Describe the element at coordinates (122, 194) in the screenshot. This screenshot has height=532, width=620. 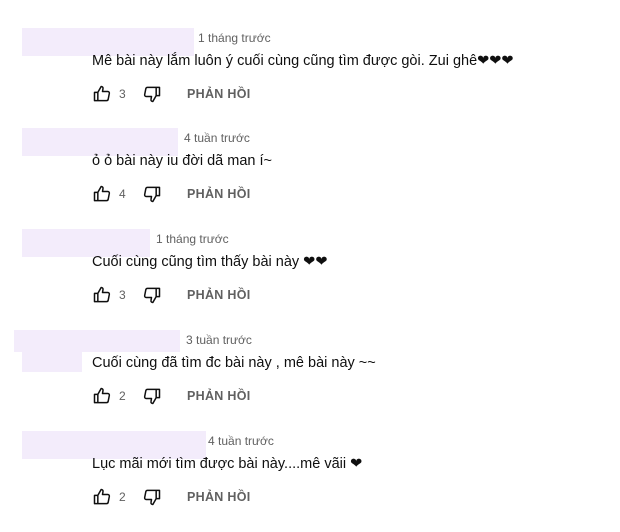
I see `like-count: 4` at that location.